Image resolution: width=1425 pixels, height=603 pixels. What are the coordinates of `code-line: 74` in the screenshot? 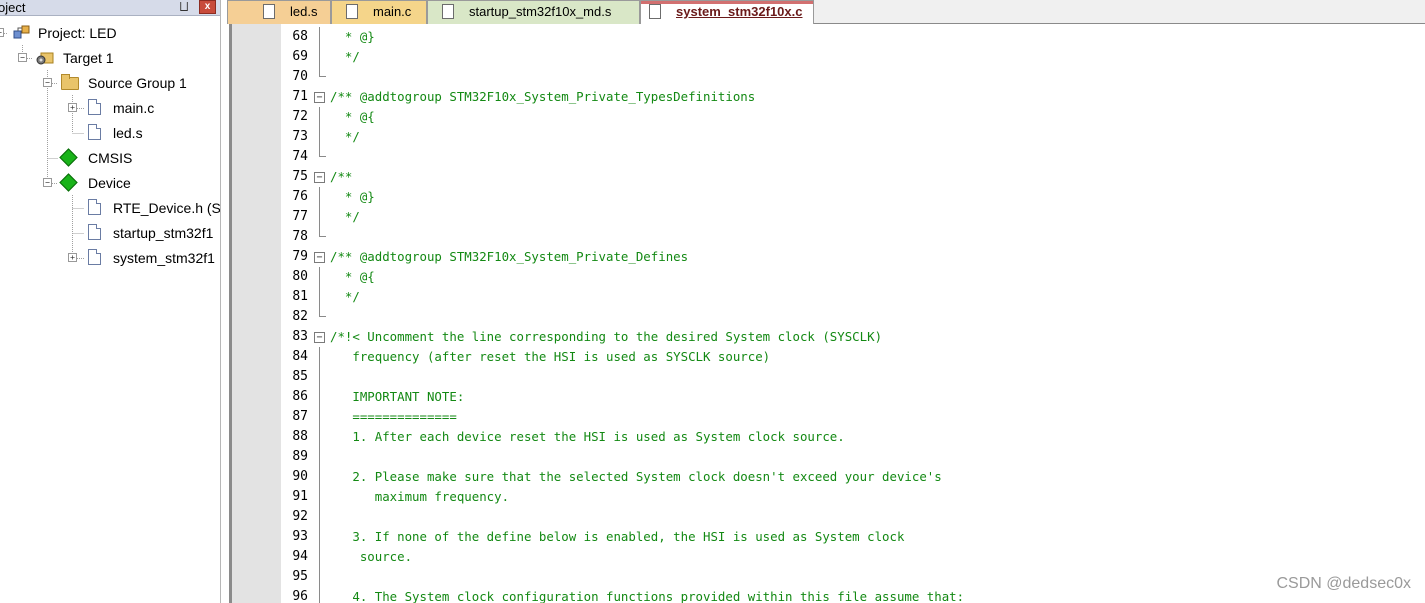 It's located at (828, 157).